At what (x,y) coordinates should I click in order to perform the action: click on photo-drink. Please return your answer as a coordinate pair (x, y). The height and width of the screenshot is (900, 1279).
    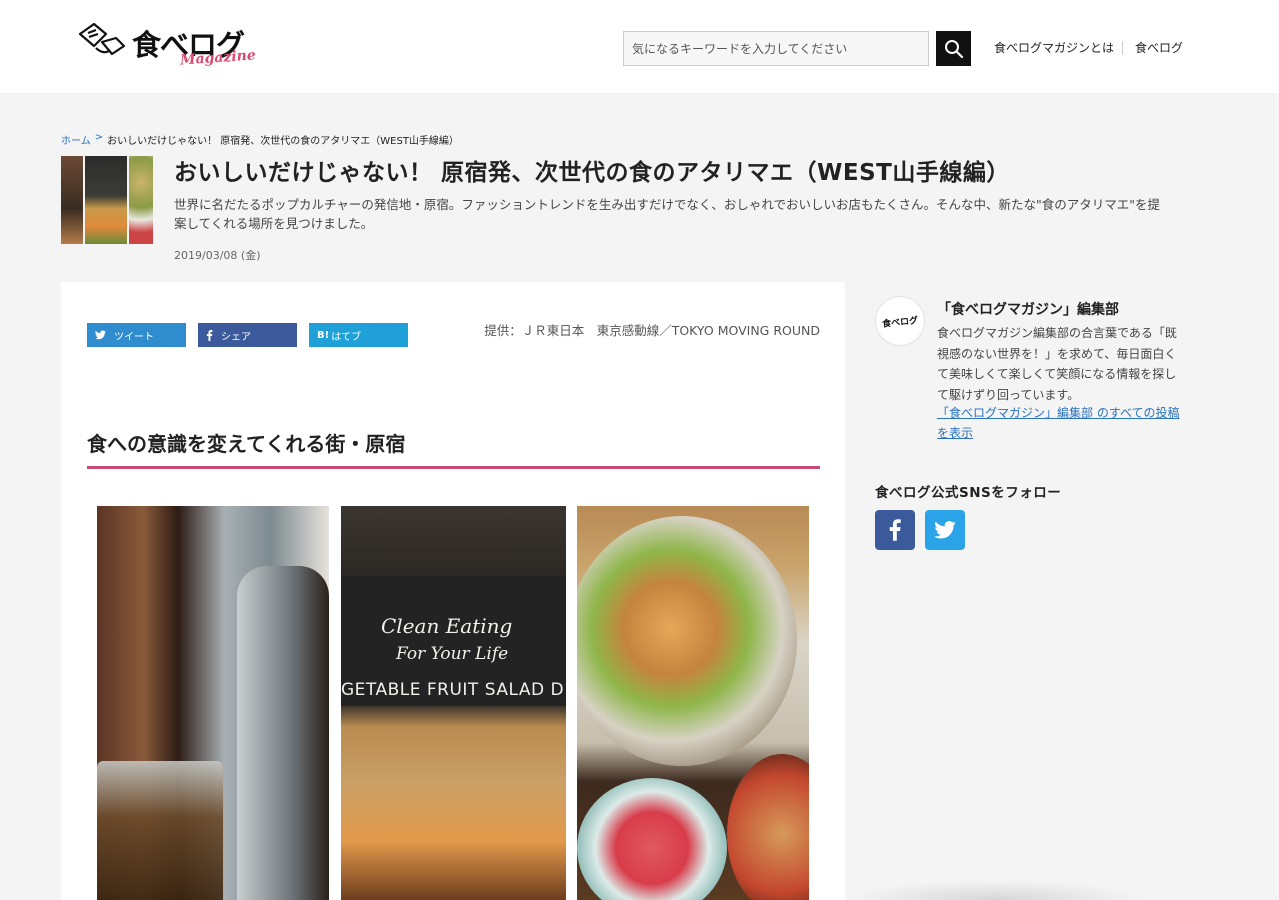
    Looking at the image, I should click on (213, 703).